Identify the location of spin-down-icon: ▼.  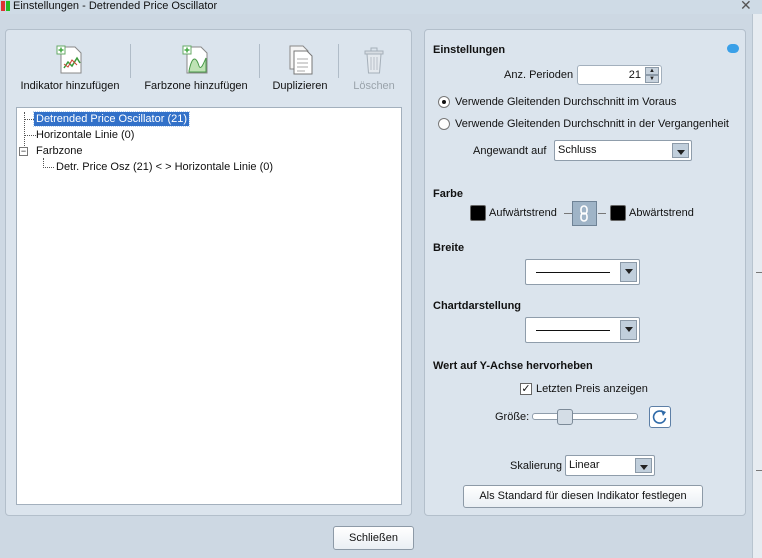
(652, 79).